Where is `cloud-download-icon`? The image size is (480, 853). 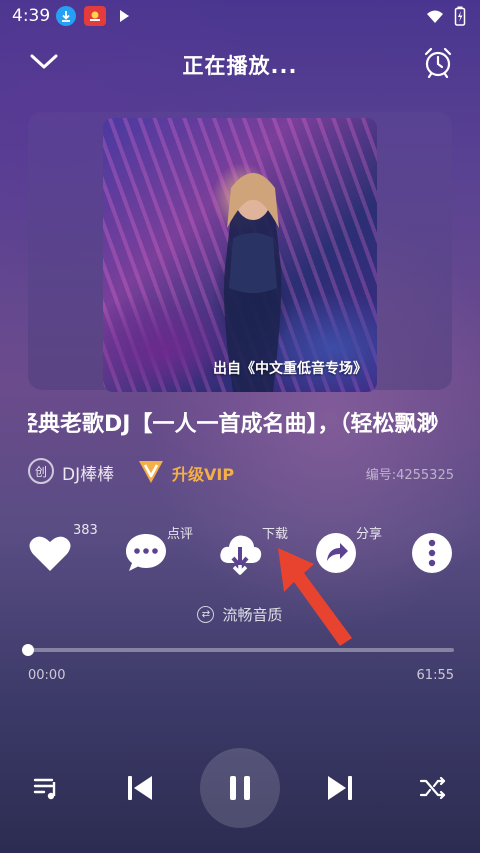 cloud-download-icon is located at coordinates (241, 555).